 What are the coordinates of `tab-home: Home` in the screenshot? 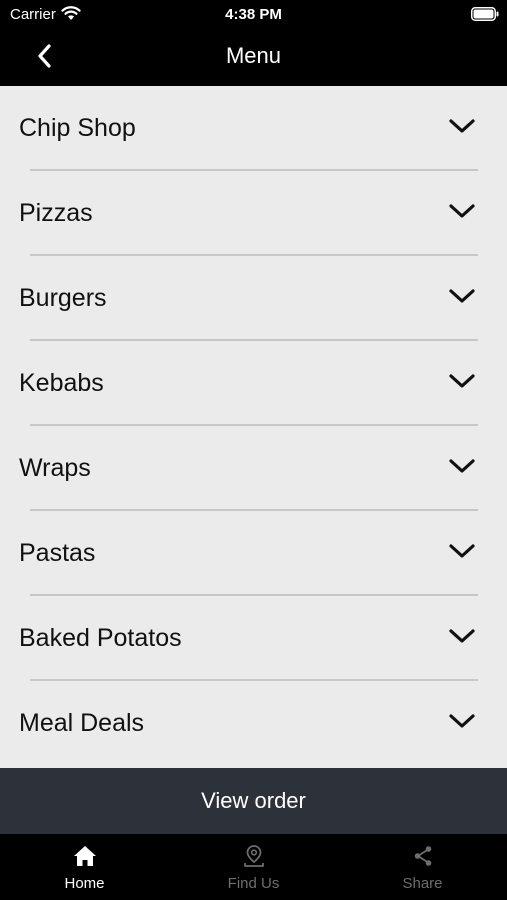 It's located at (84, 867).